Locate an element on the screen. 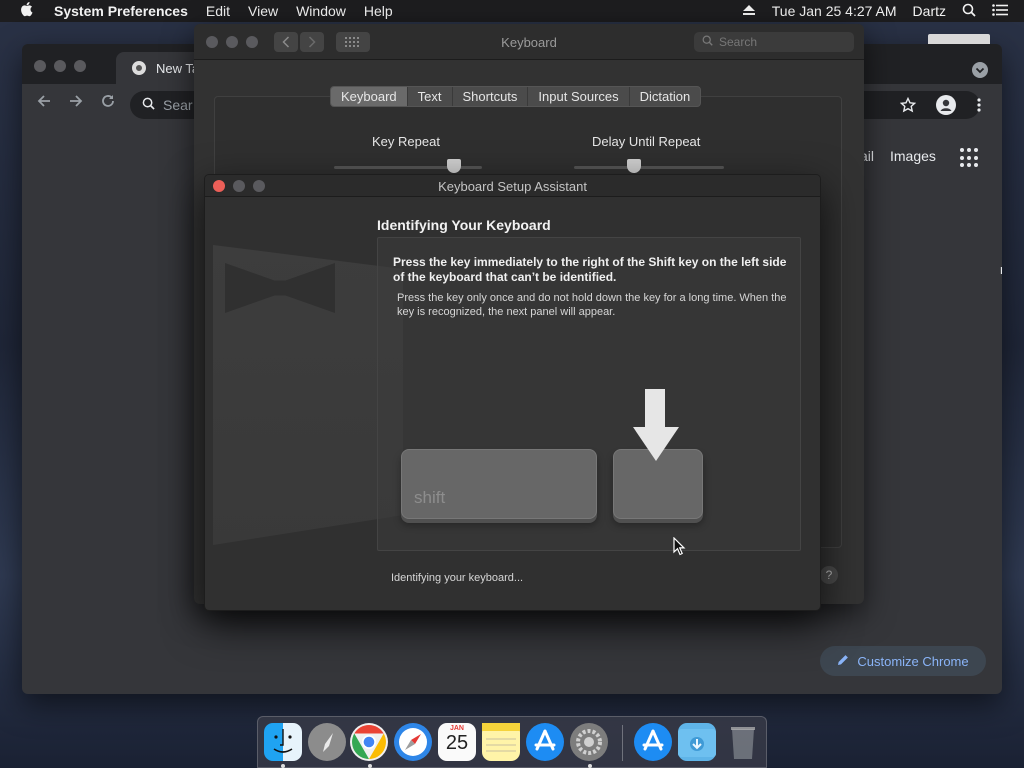 The width and height of the screenshot is (1024, 768). sysprefs-search-input: Search is located at coordinates (774, 42).